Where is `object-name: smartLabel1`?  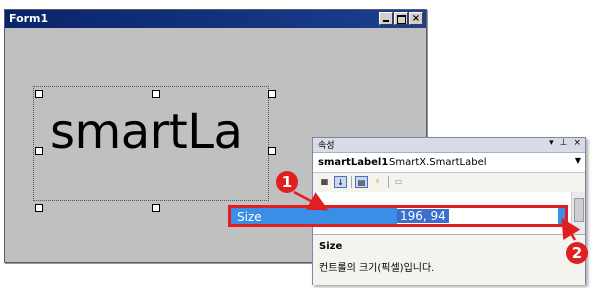 object-name: smartLabel1 is located at coordinates (353, 162).